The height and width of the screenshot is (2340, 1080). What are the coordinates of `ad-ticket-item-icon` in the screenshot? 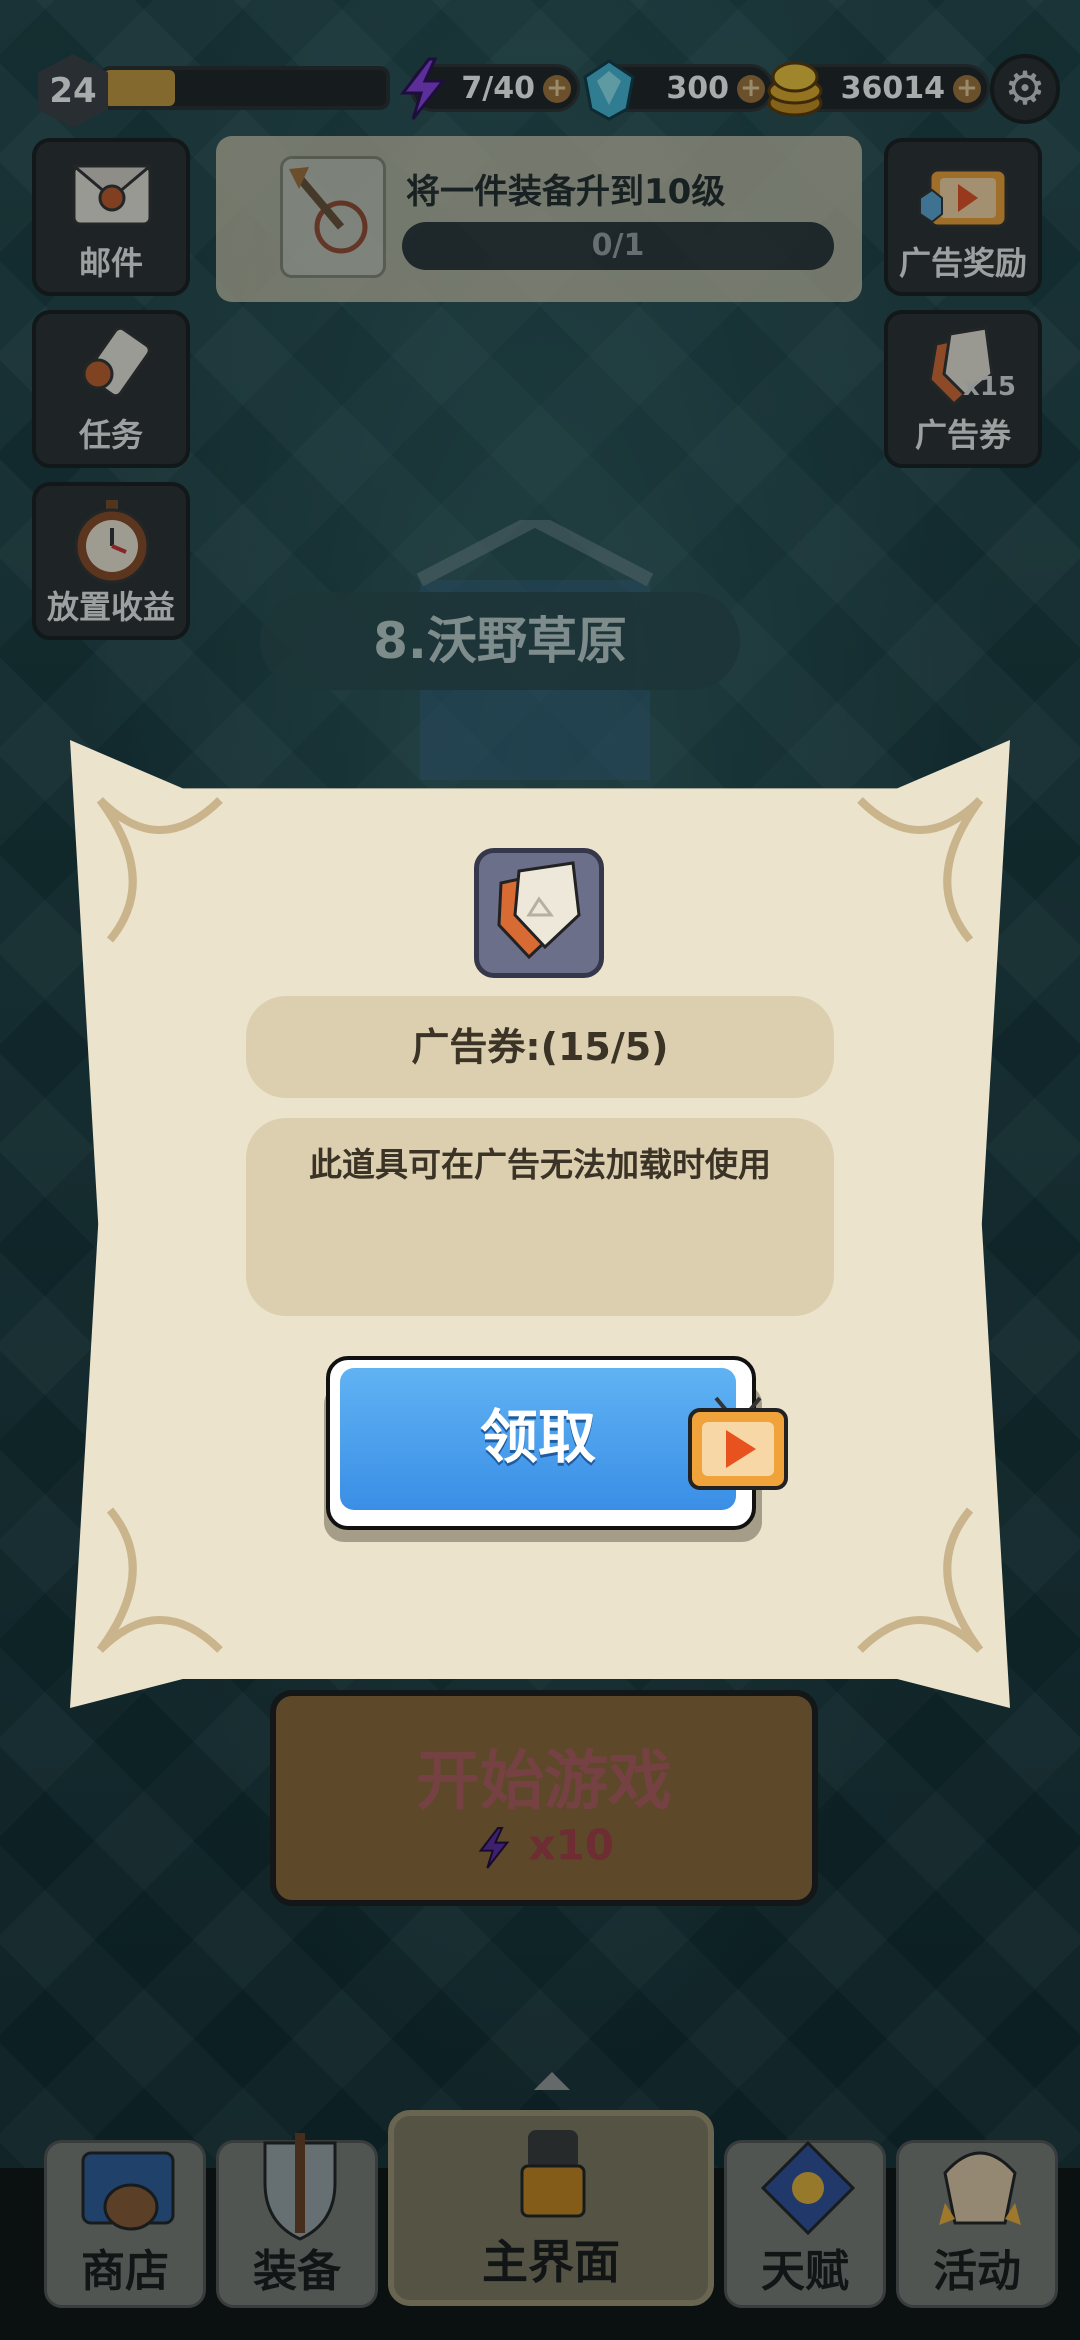 It's located at (539, 913).